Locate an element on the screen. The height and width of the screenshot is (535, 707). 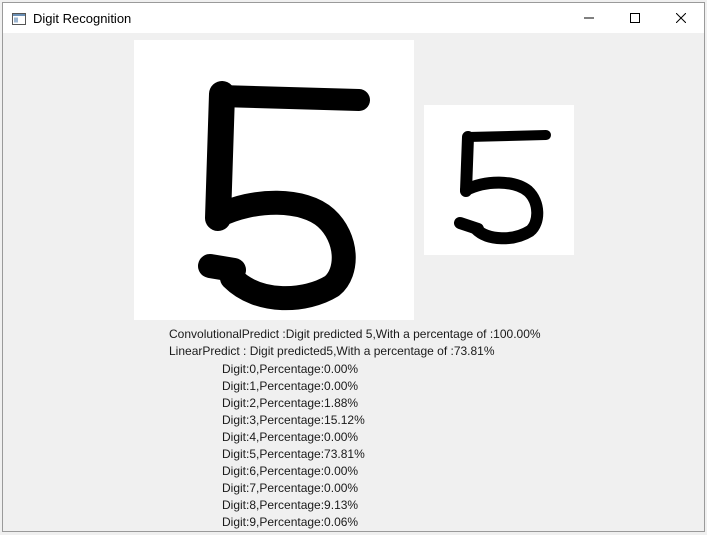
digit-percentage-item: Digit:0,Percentage:0.00% is located at coordinates (290, 369).